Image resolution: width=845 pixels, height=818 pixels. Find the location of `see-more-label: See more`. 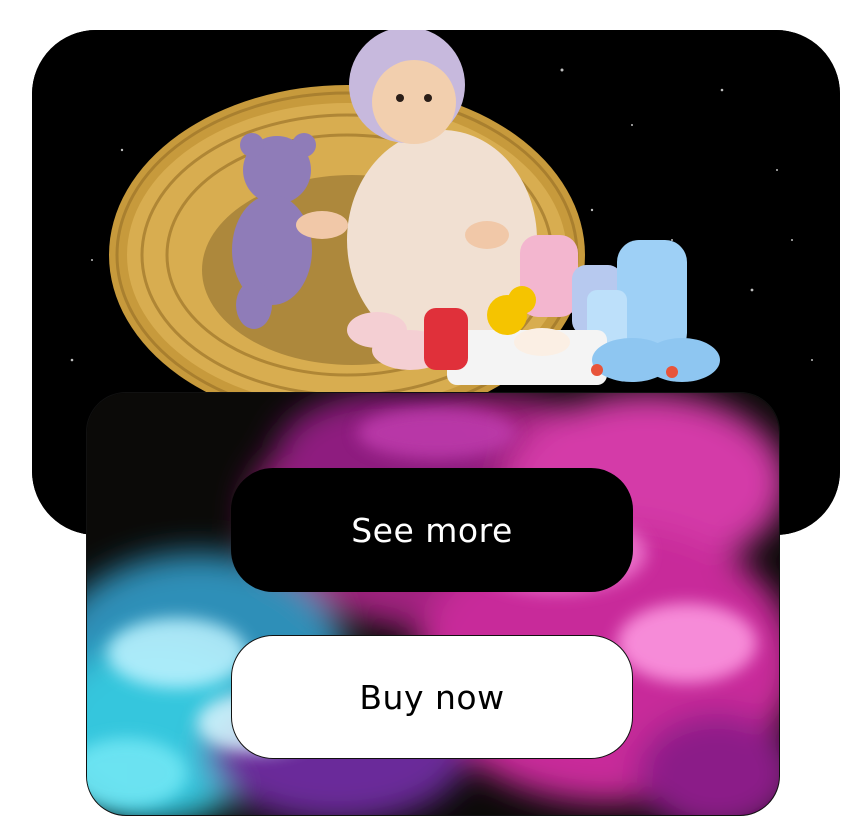

see-more-label: See more is located at coordinates (432, 530).